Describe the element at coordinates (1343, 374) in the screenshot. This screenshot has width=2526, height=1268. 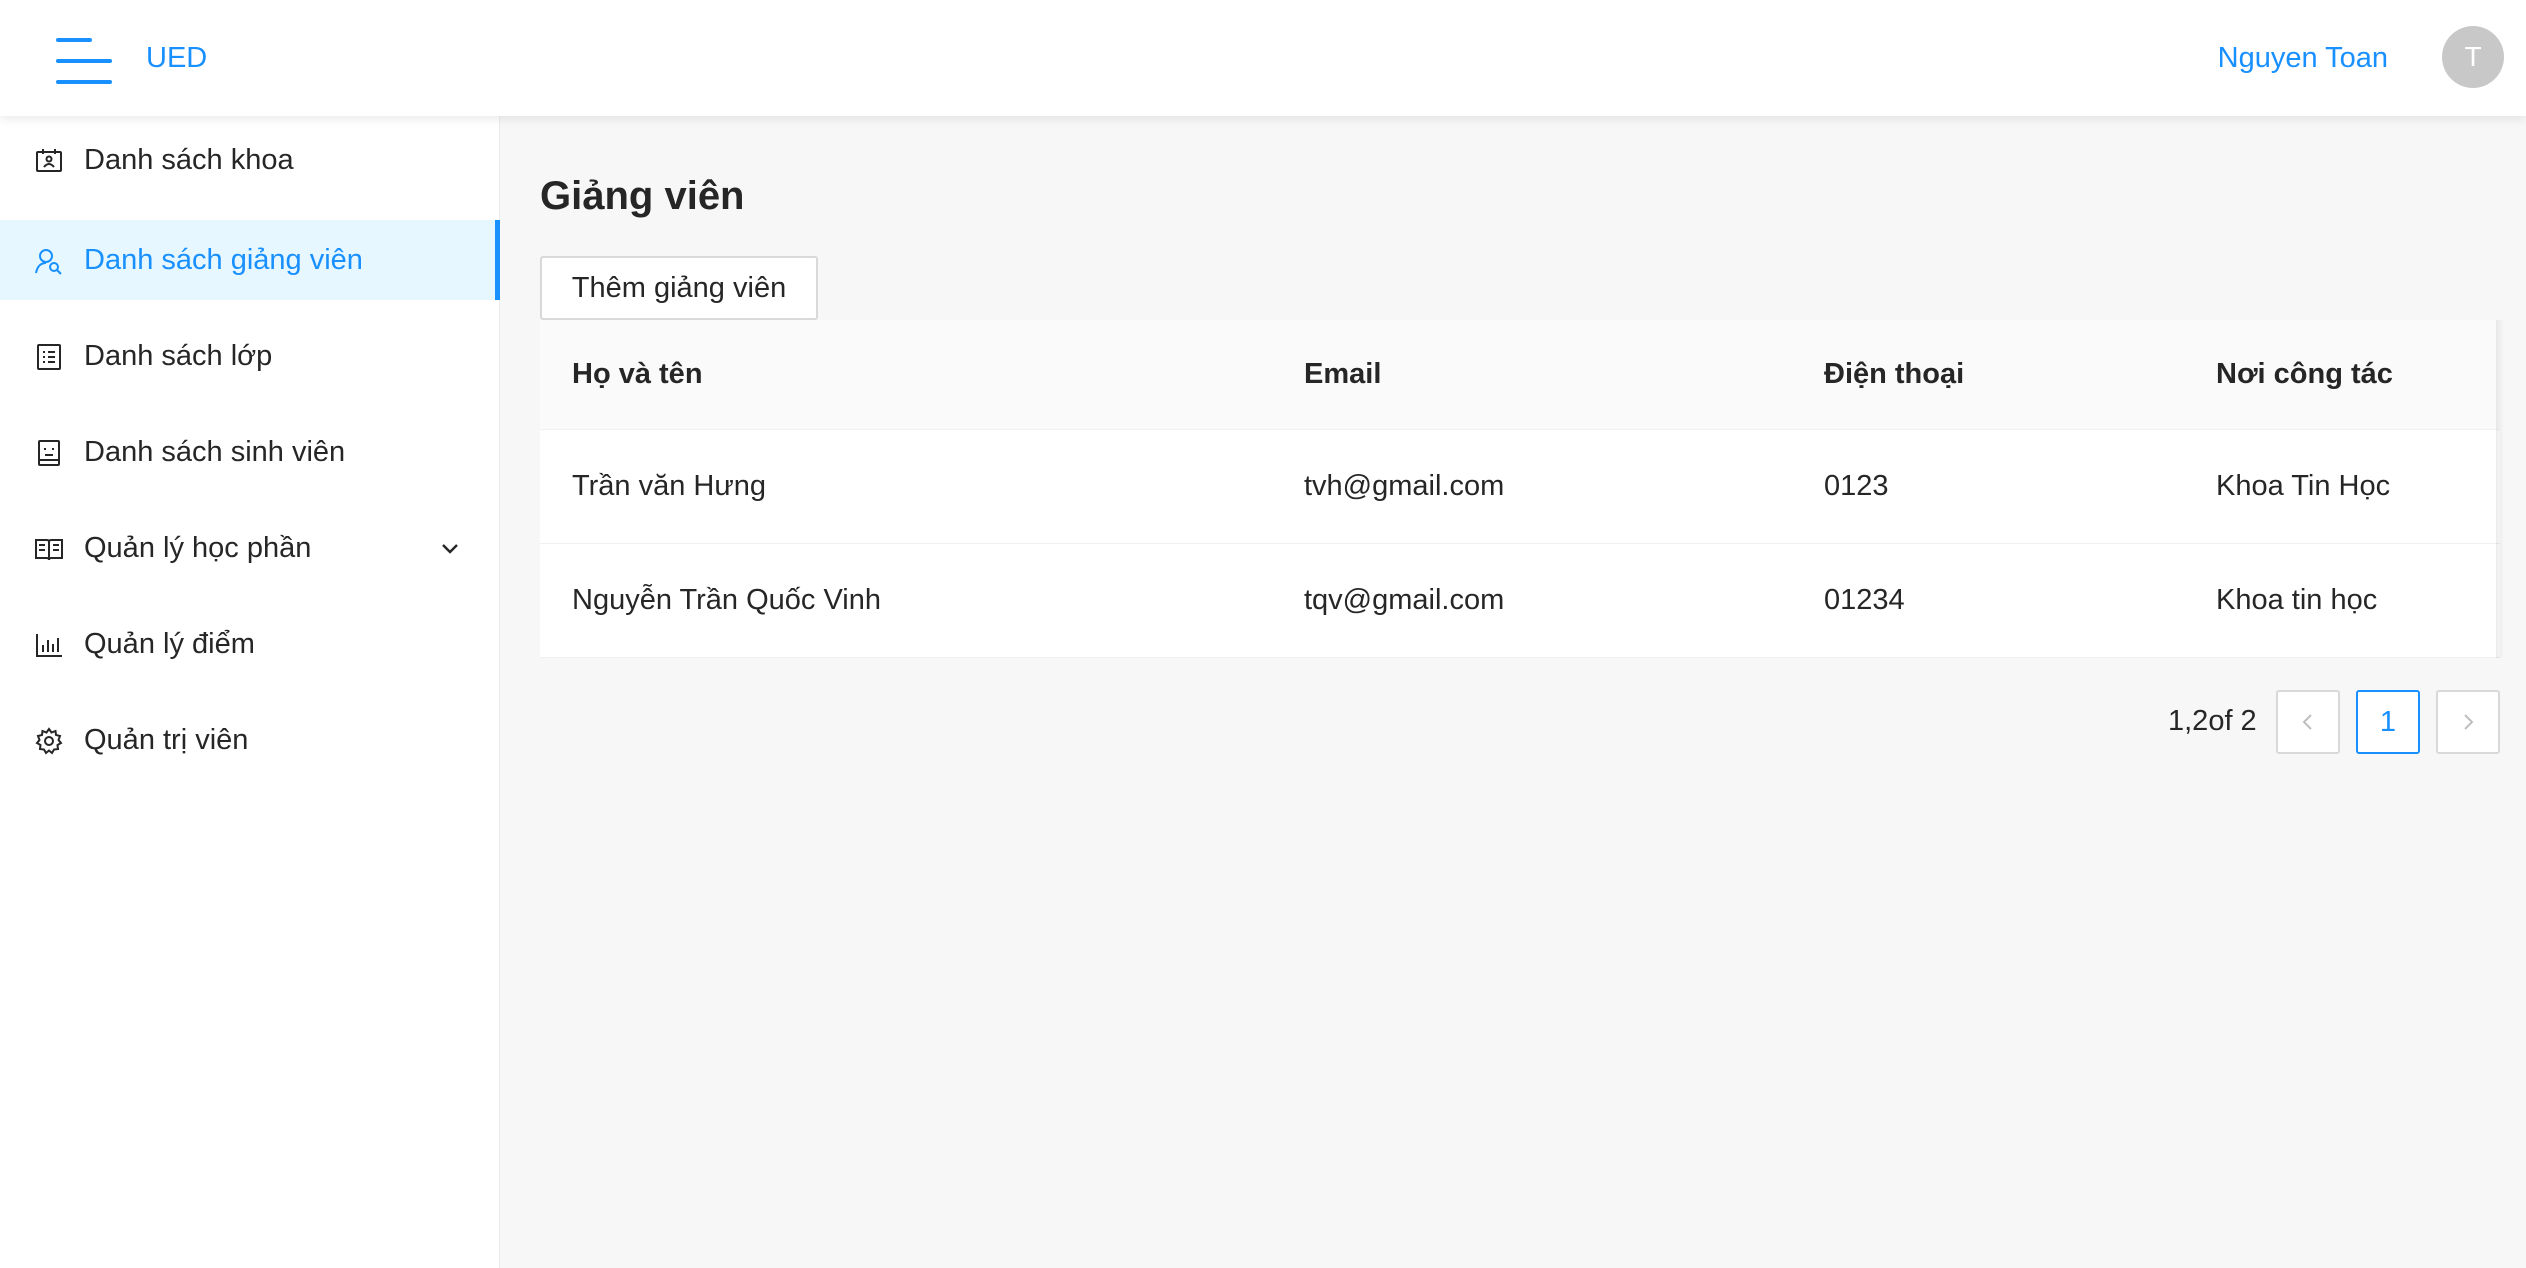
I see `column-header-email: Email` at that location.